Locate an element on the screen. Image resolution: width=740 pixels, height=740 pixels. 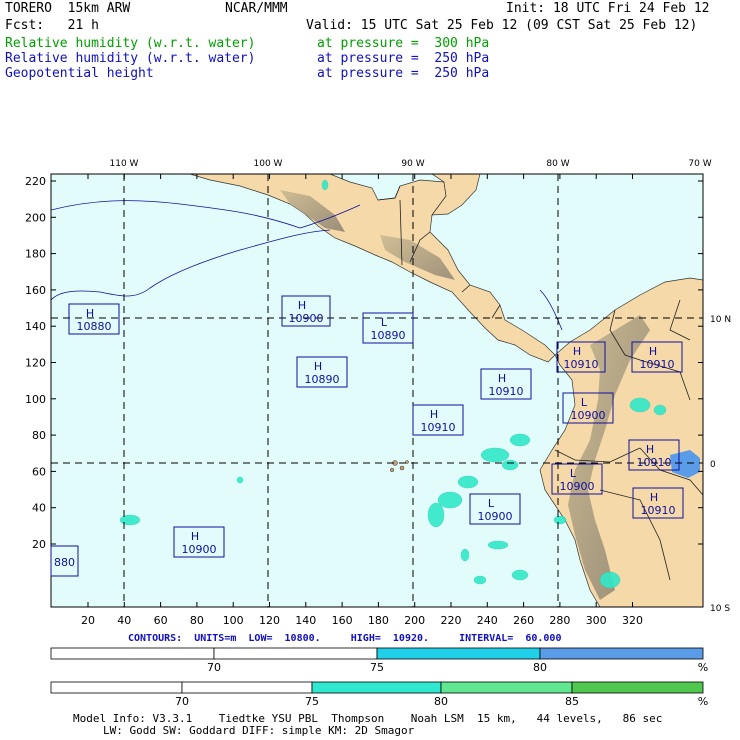
colorbar-label: 85 is located at coordinates (572, 701).